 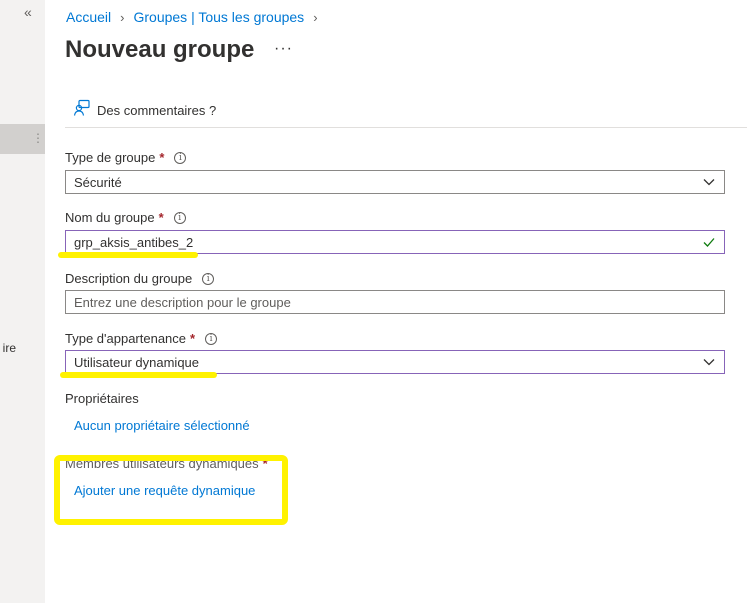 I want to click on feedback-button: Des commentaires ?, so click(x=144, y=110).